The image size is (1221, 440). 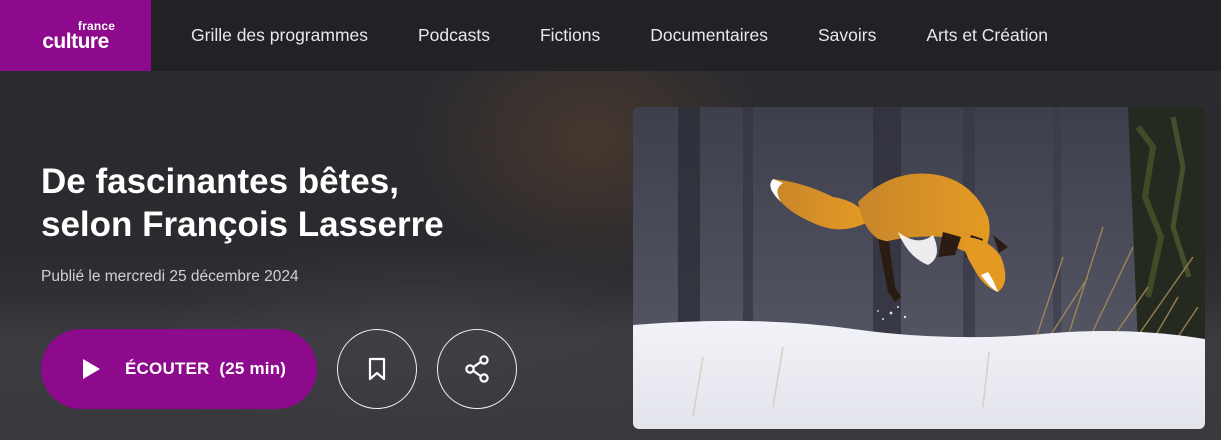 I want to click on bookmark-button, so click(x=377, y=369).